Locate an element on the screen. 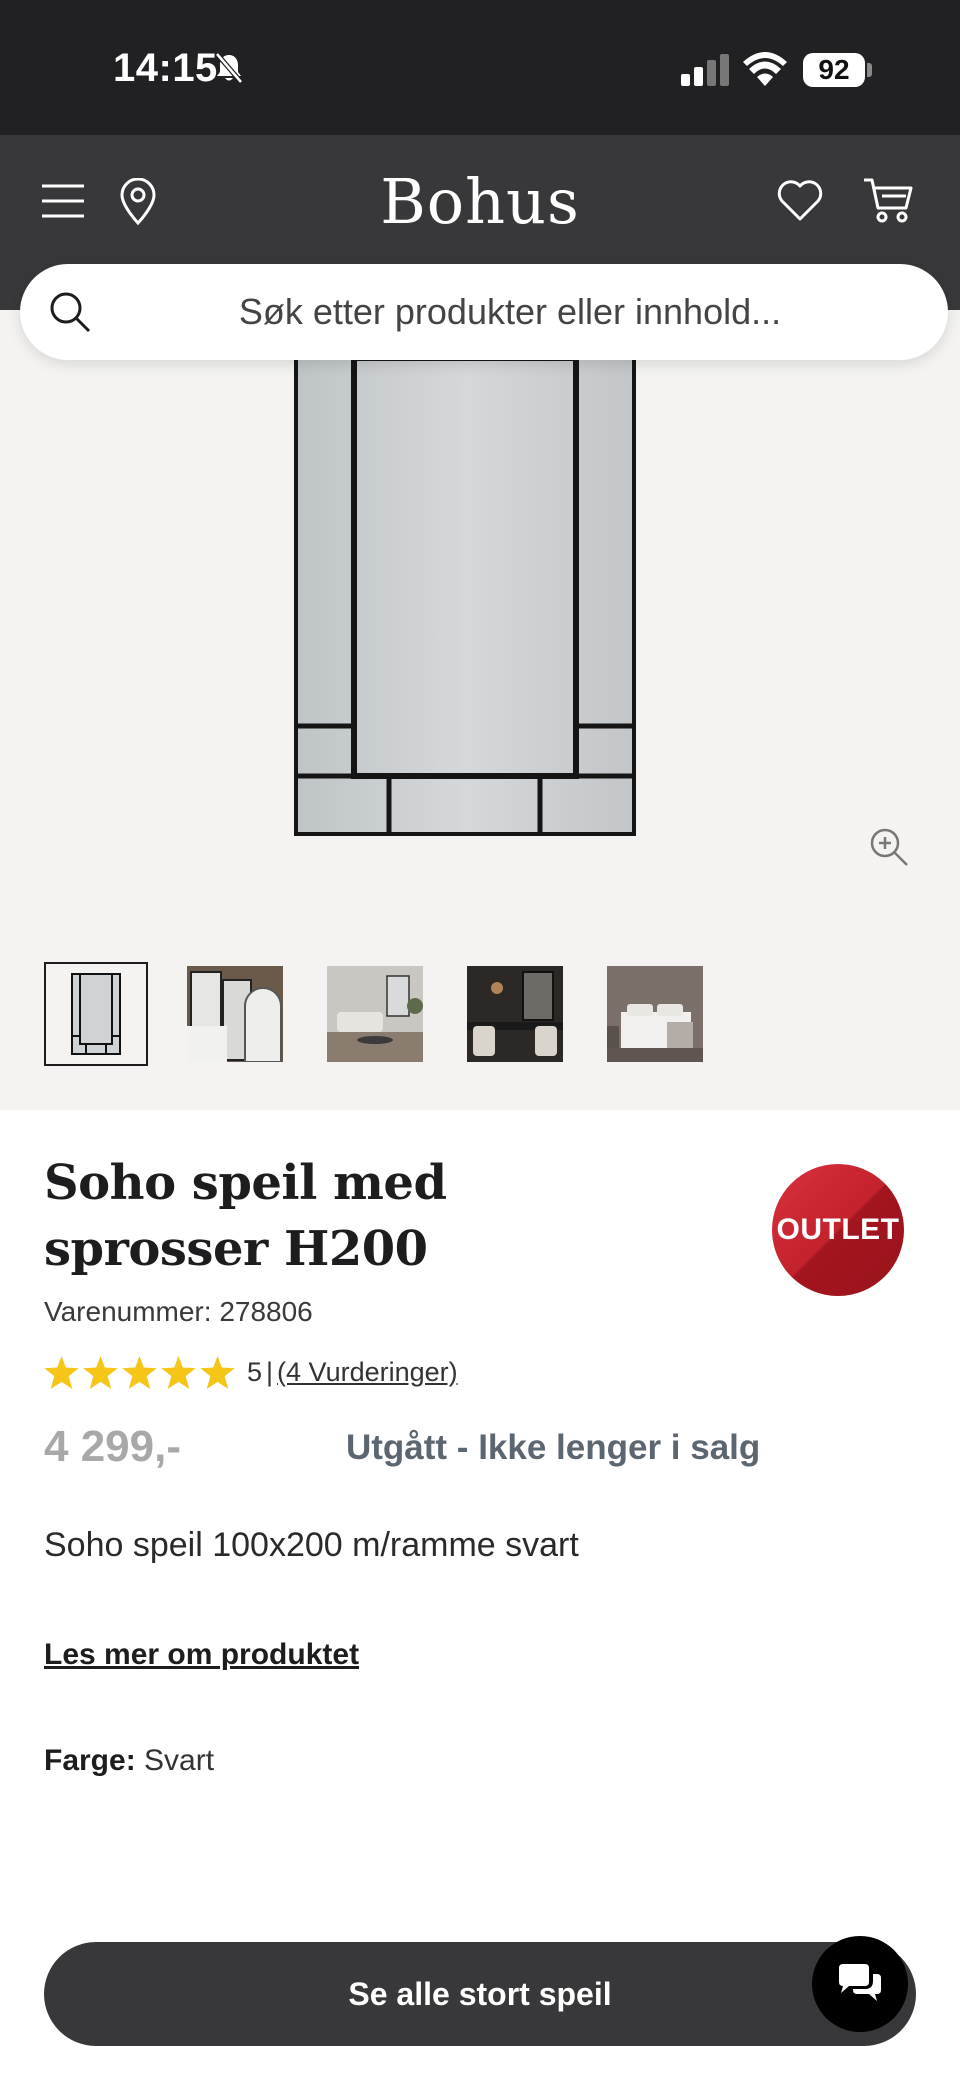 The width and height of the screenshot is (960, 2086). location-pin-icon is located at coordinates (138, 204).